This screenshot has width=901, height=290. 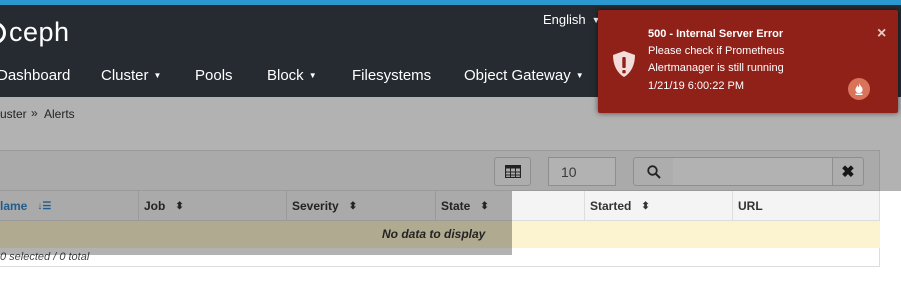 I want to click on search-icon, so click(x=653, y=171).